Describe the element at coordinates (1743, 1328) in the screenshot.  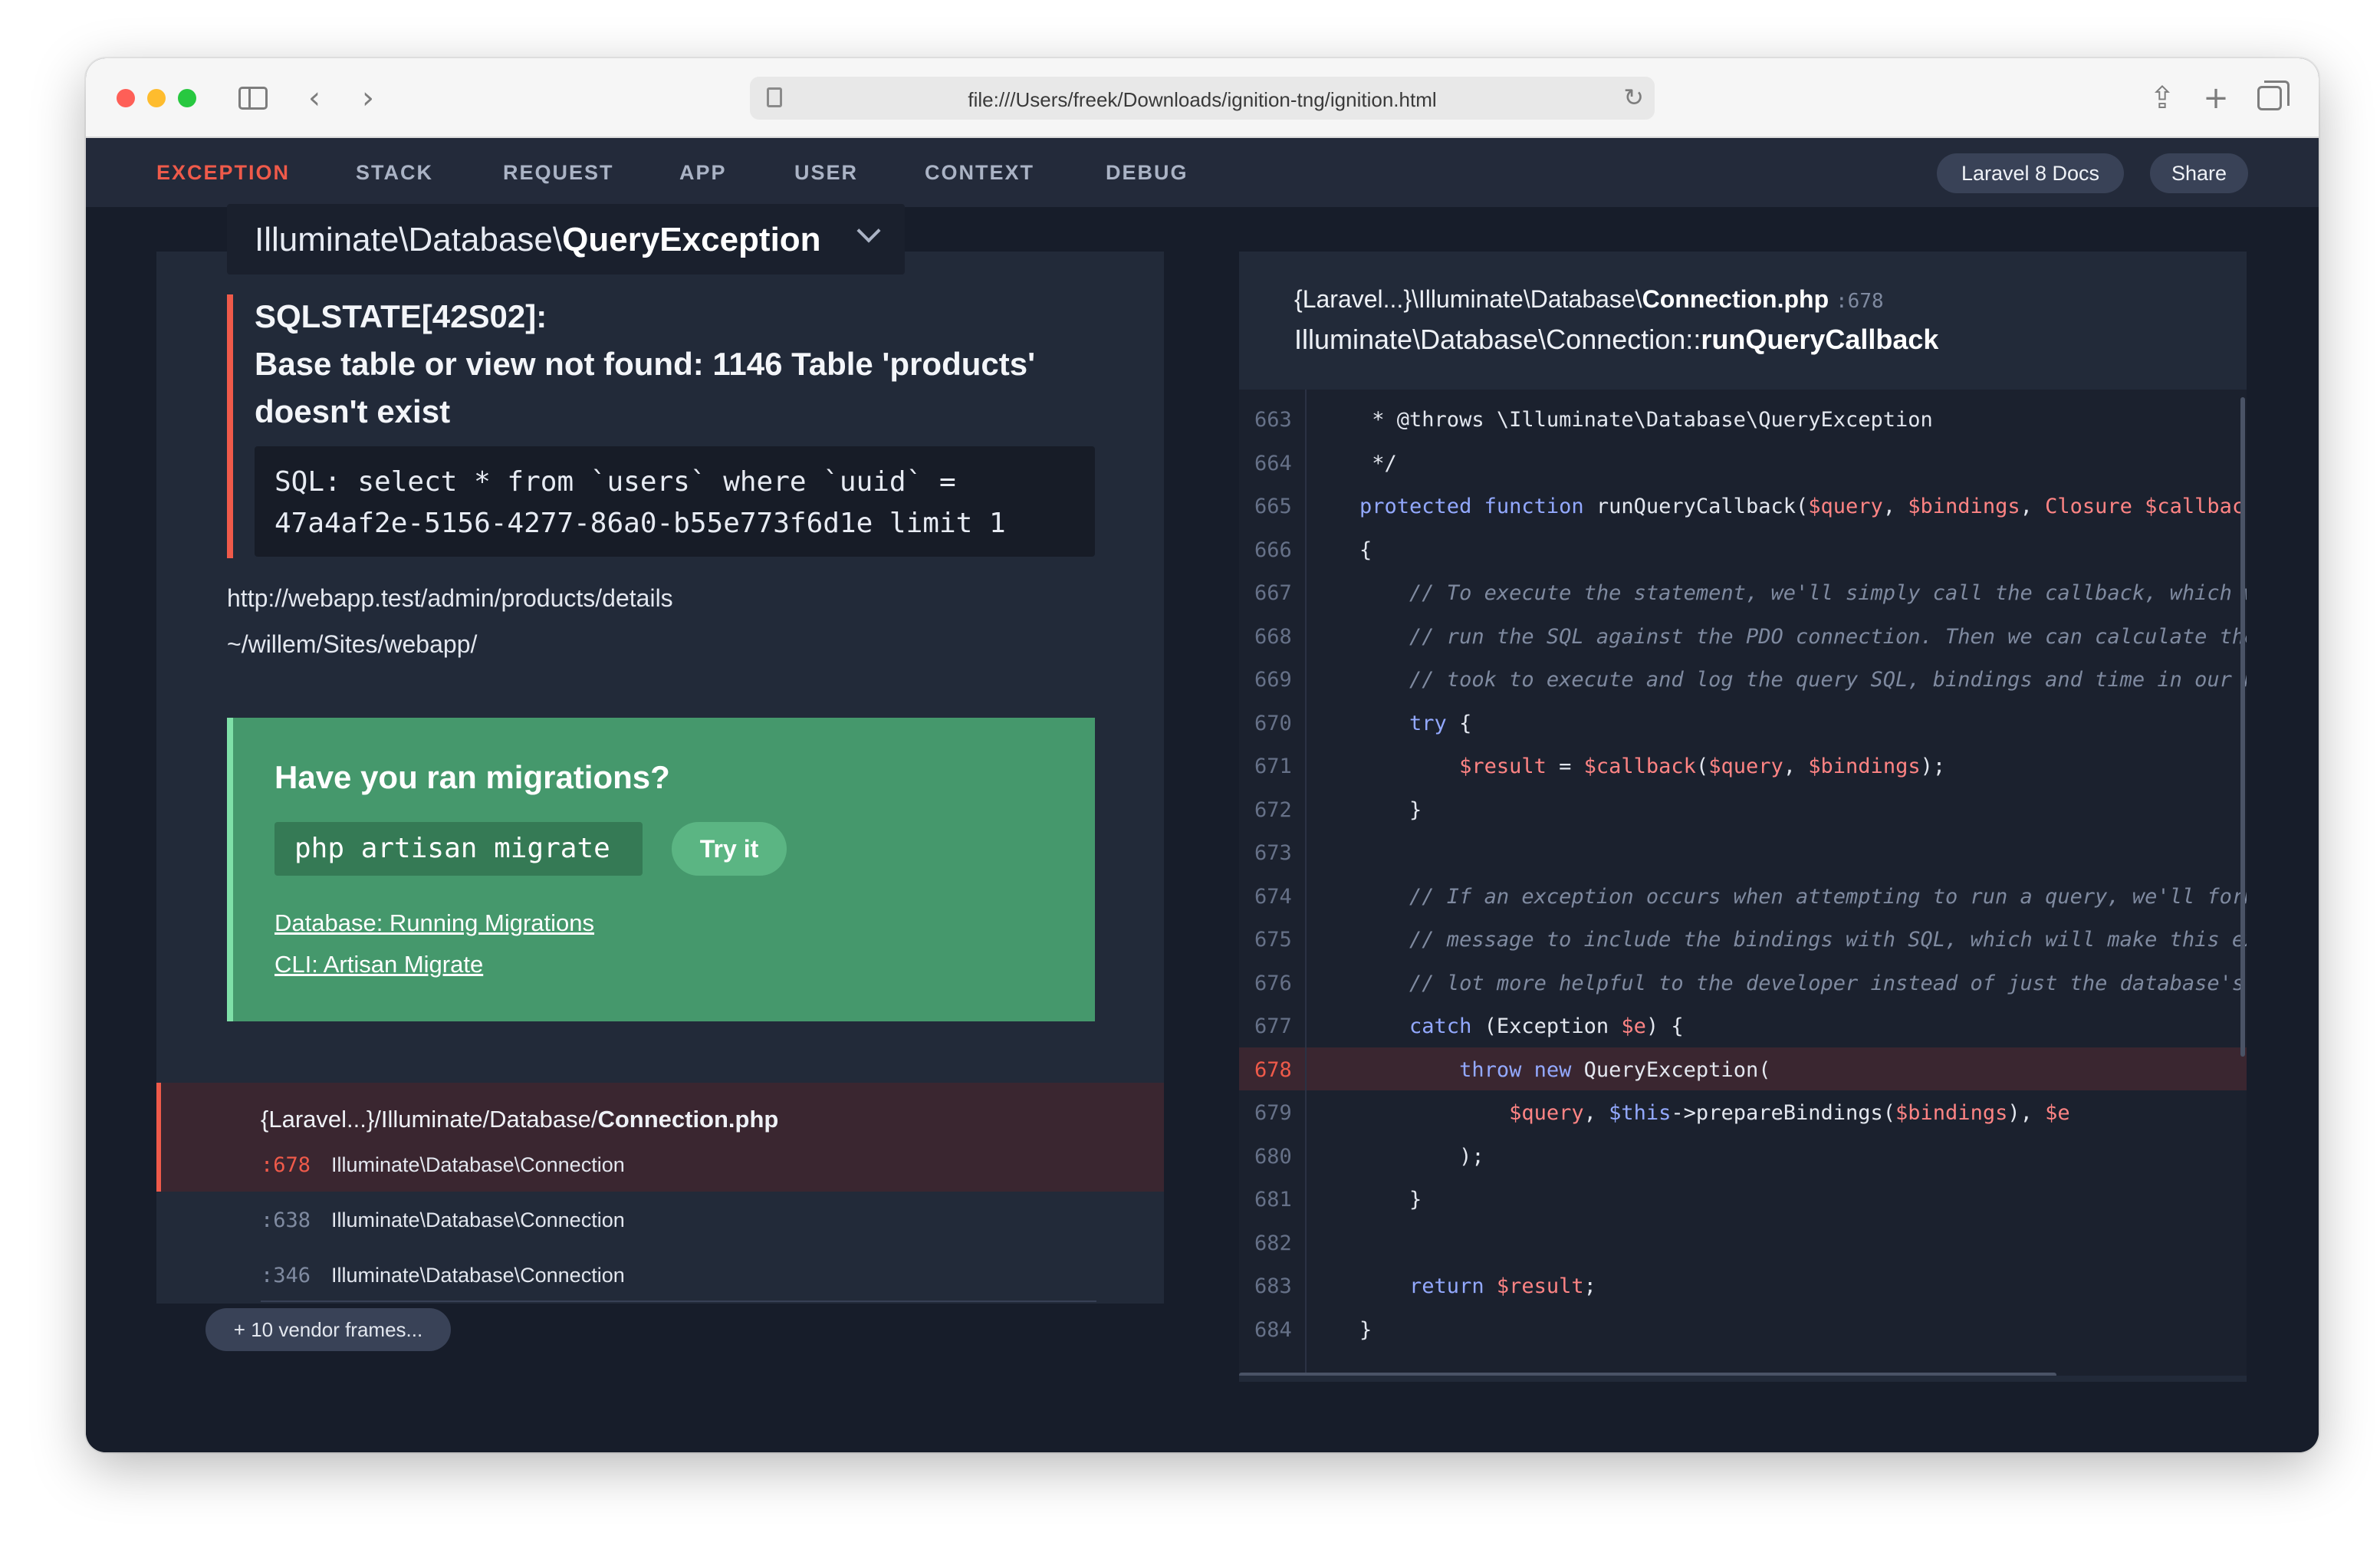
I see `code-line: 684 }` at that location.